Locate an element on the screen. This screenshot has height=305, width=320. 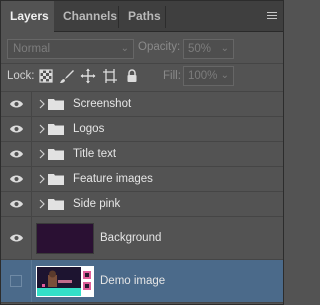
fill-label: Fill: is located at coordinates (172, 76).